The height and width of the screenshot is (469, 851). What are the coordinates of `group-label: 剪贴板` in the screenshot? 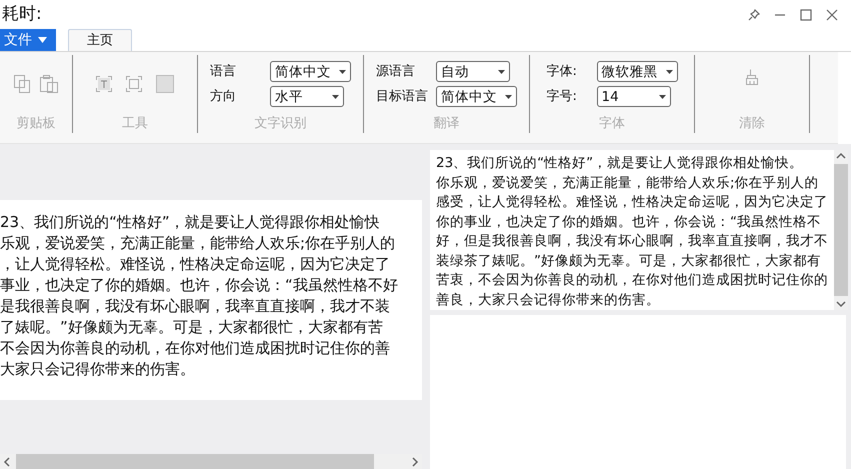 It's located at (36, 123).